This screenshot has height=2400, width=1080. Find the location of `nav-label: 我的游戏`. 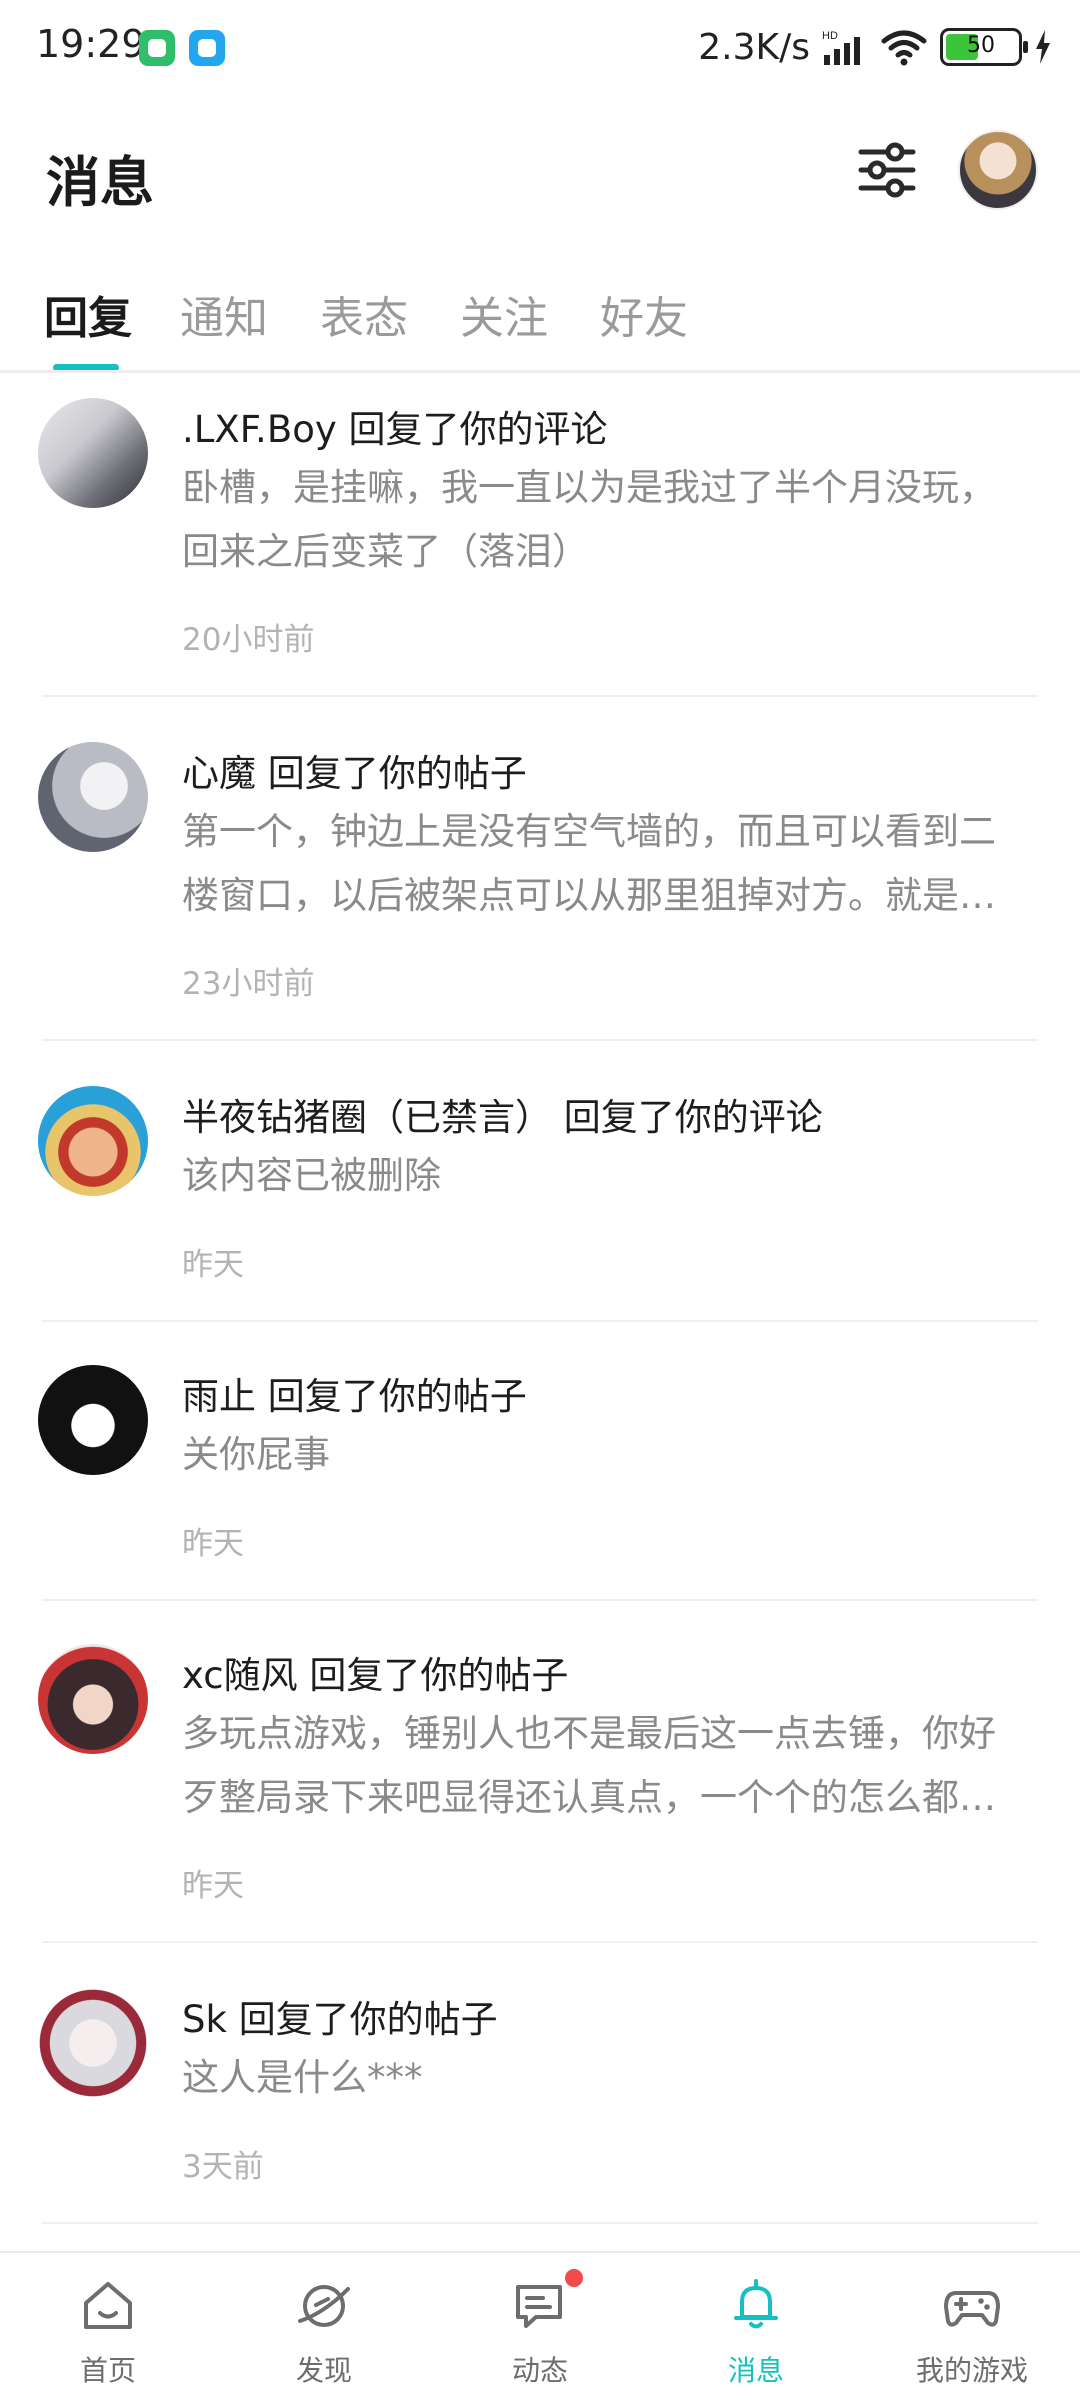

nav-label: 我的游戏 is located at coordinates (971, 2370).